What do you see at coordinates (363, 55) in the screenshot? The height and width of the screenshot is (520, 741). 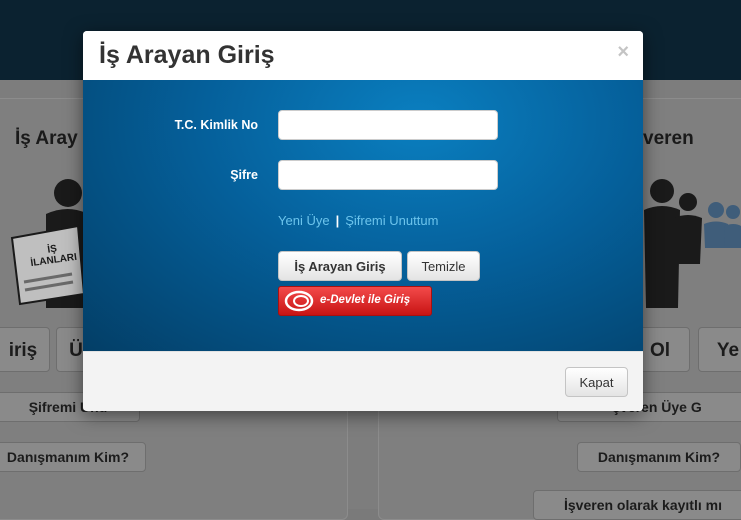 I see `modal-header: İş Arayan Giriş ×` at bounding box center [363, 55].